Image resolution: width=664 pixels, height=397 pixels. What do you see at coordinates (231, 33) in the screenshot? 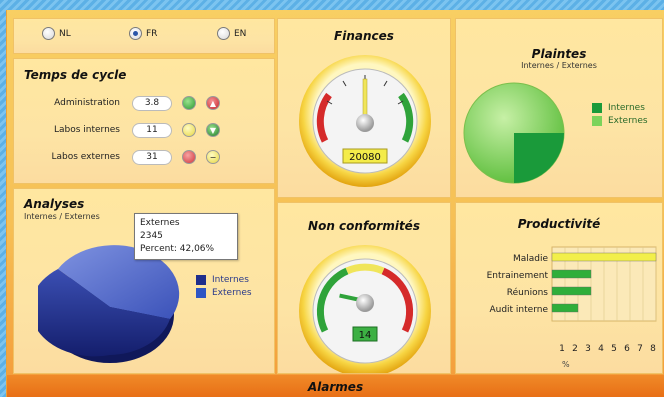
I see `lang-option-en: EN` at bounding box center [231, 33].